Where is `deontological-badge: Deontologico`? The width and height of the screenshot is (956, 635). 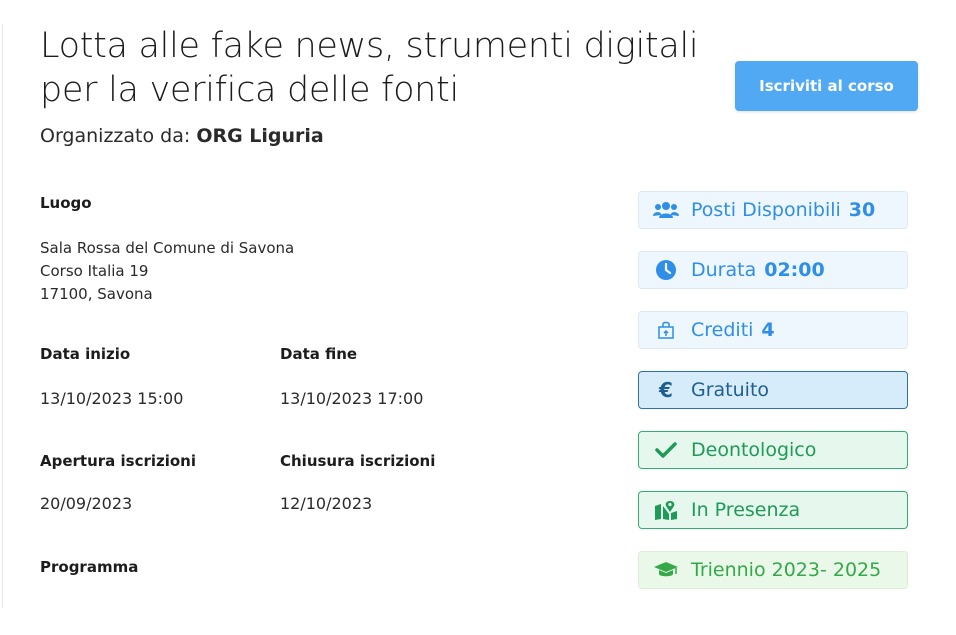
deontological-badge: Deontologico is located at coordinates (773, 450).